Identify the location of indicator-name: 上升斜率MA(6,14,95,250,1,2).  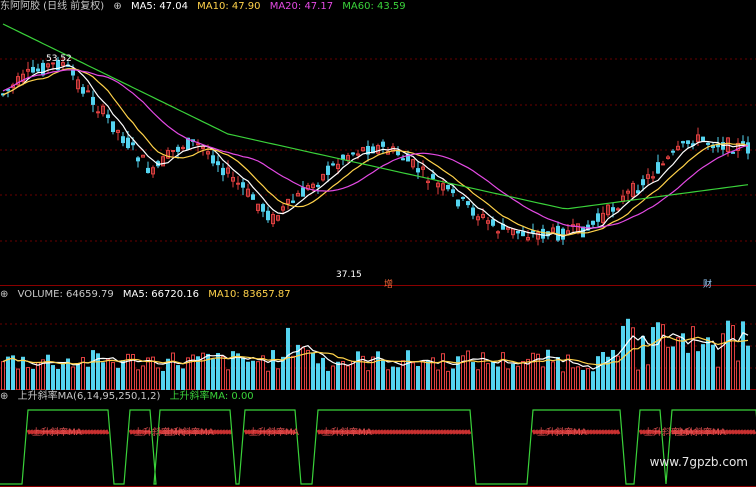
(89, 396).